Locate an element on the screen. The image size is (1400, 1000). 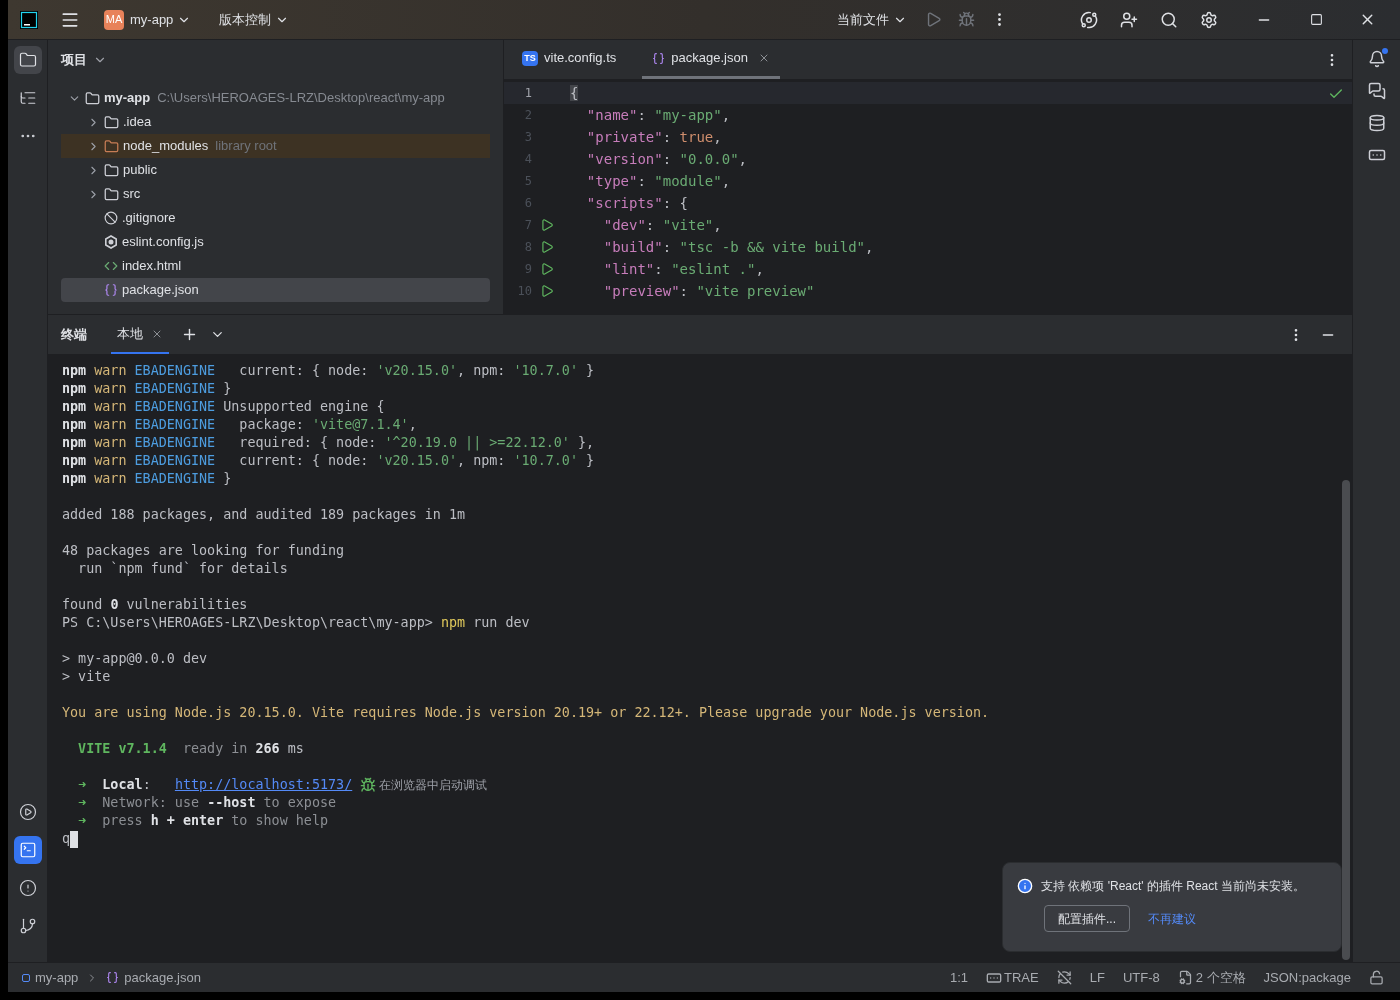
swirl-icon is located at coordinates (1089, 19).